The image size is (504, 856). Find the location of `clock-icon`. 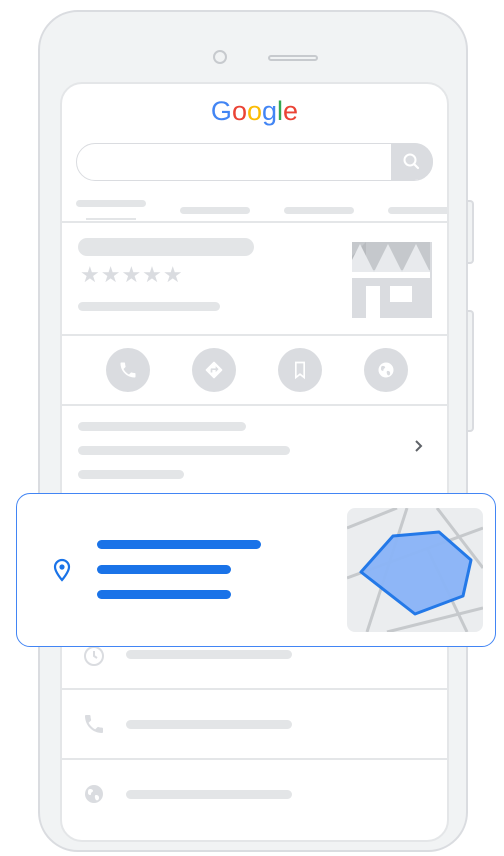

clock-icon is located at coordinates (94, 656).